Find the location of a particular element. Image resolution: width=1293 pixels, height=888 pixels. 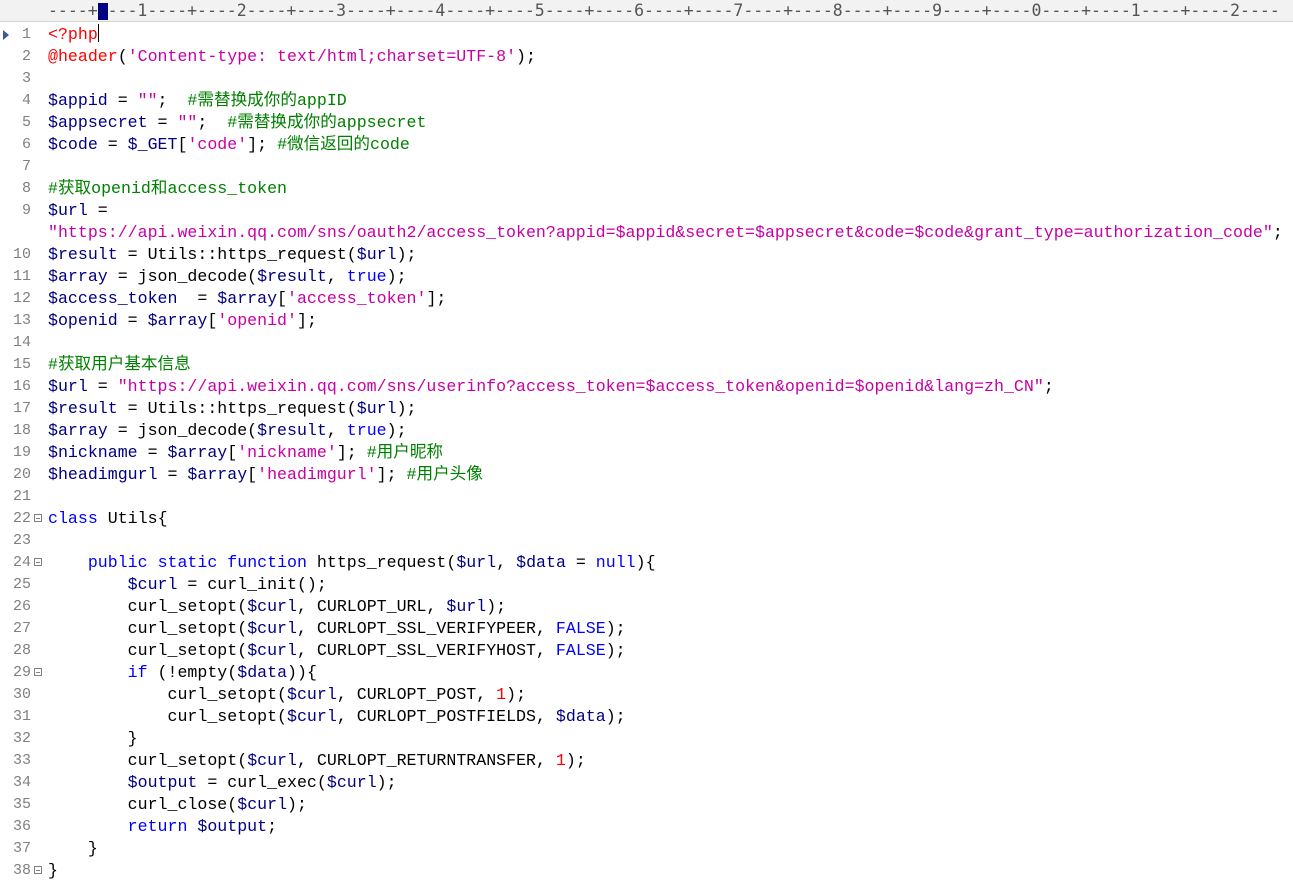

code-line: 19 $nickname = $array['nickname']; #用户昵称 is located at coordinates (646, 453).